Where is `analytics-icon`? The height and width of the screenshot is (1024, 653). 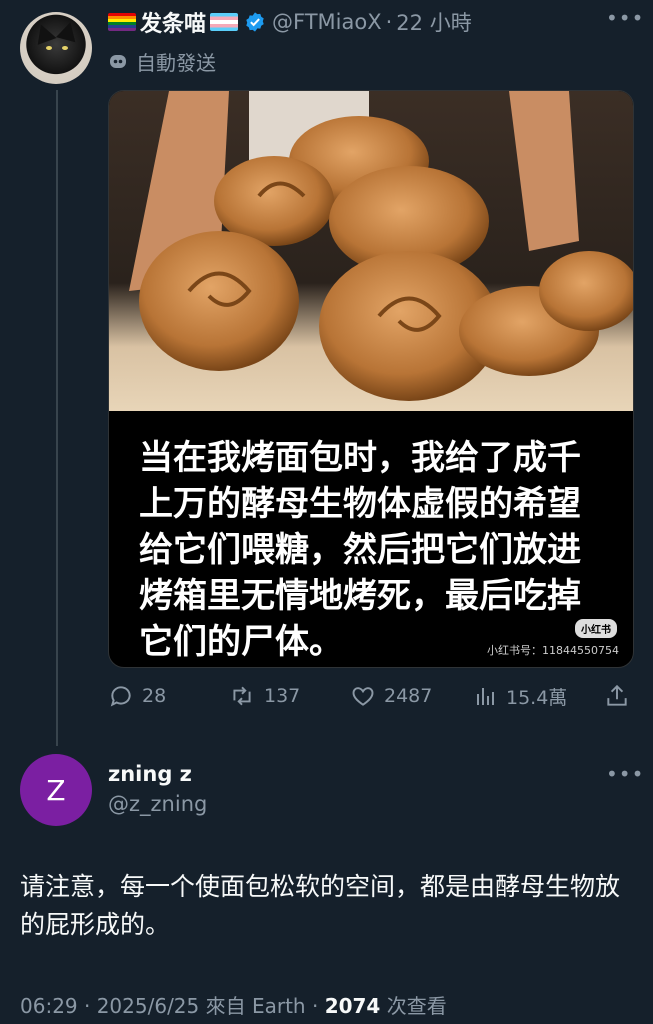
analytics-icon is located at coordinates (485, 696).